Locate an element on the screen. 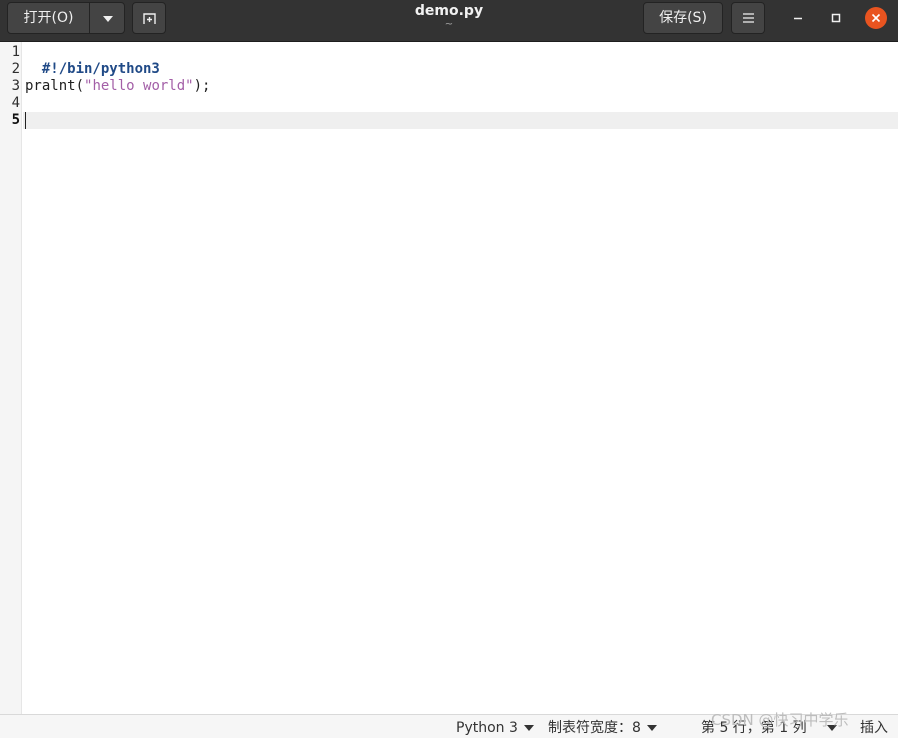 This screenshot has height=738, width=898. line-number: 2 is located at coordinates (15, 69).